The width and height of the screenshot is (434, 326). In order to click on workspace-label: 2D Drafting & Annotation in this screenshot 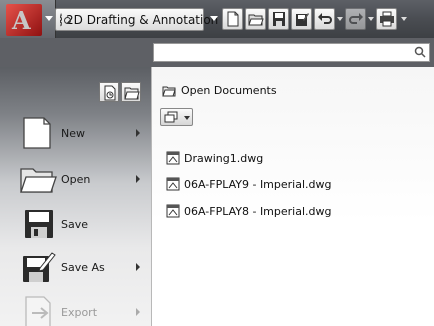, I will do `click(142, 19)`.